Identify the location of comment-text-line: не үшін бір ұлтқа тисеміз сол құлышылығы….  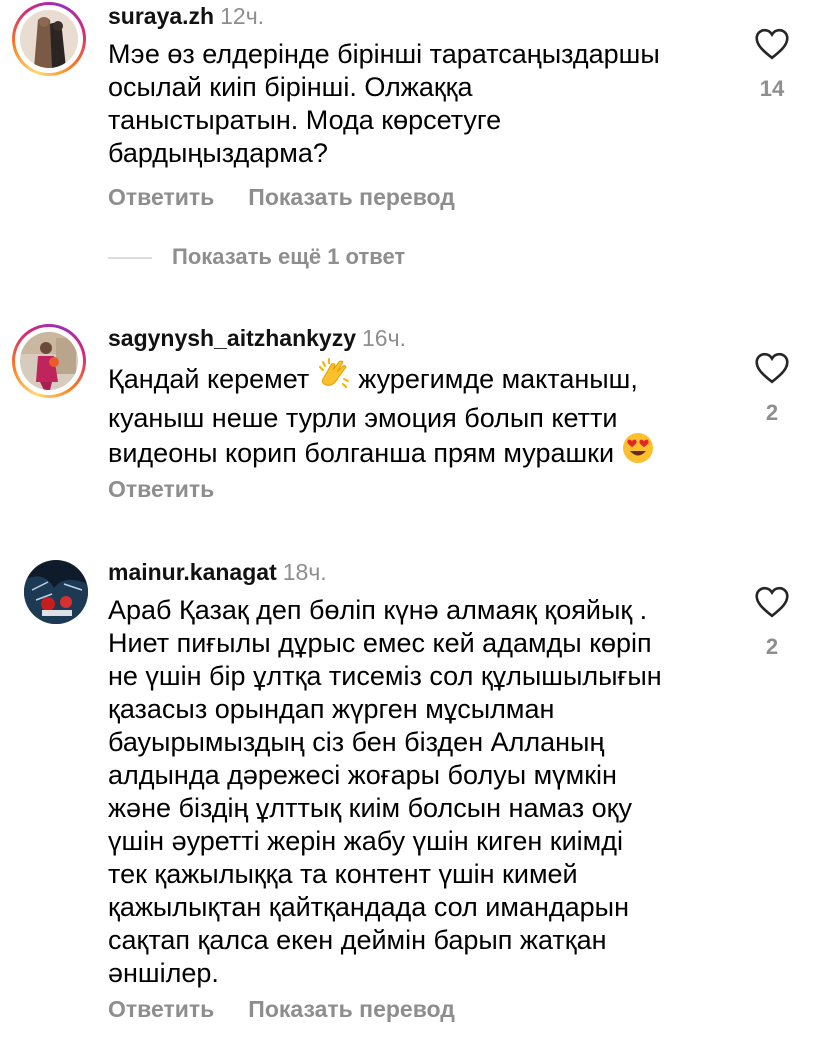
(385, 676).